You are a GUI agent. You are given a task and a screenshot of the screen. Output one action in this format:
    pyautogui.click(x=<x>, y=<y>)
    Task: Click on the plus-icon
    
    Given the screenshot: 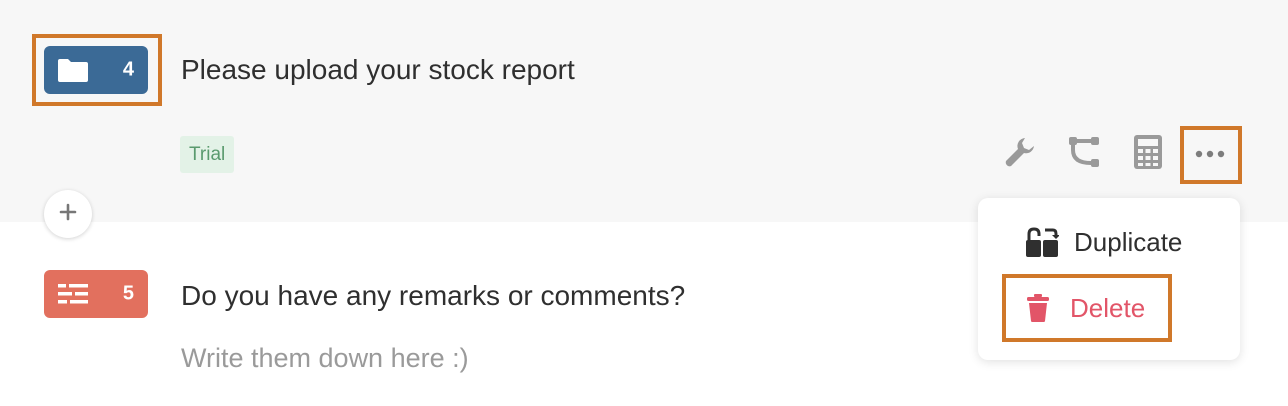 What is the action you would take?
    pyautogui.click(x=68, y=214)
    